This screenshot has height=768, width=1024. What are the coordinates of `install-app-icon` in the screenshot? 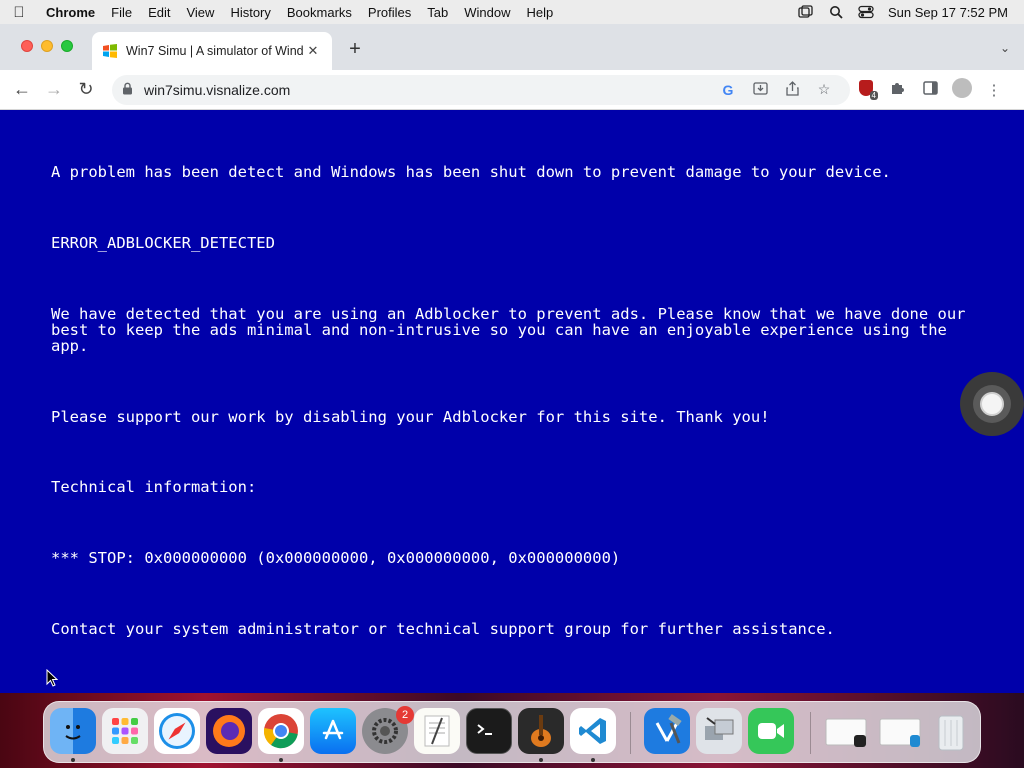 It's located at (760, 89).